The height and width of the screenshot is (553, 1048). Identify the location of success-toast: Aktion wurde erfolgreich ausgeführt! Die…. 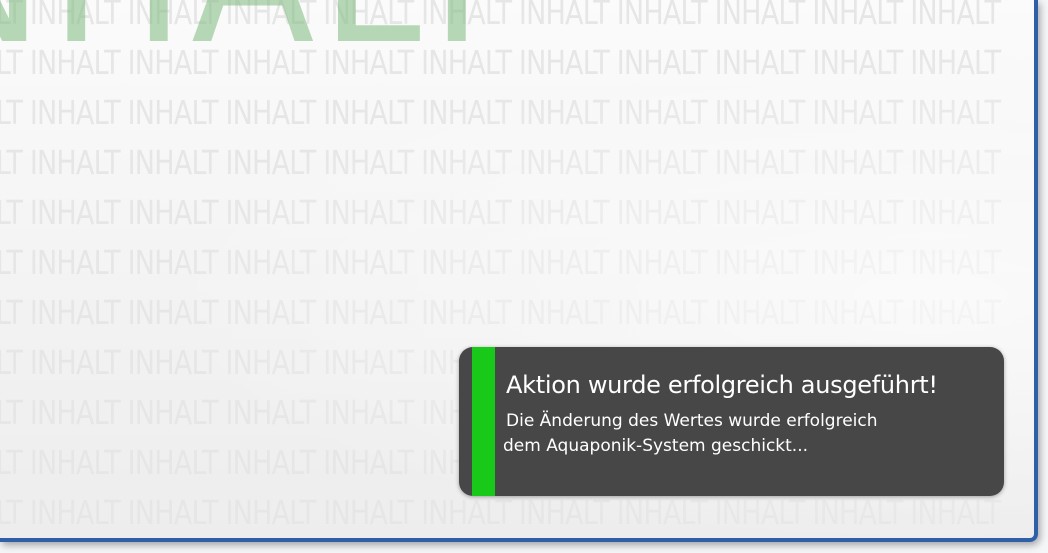
(731, 421).